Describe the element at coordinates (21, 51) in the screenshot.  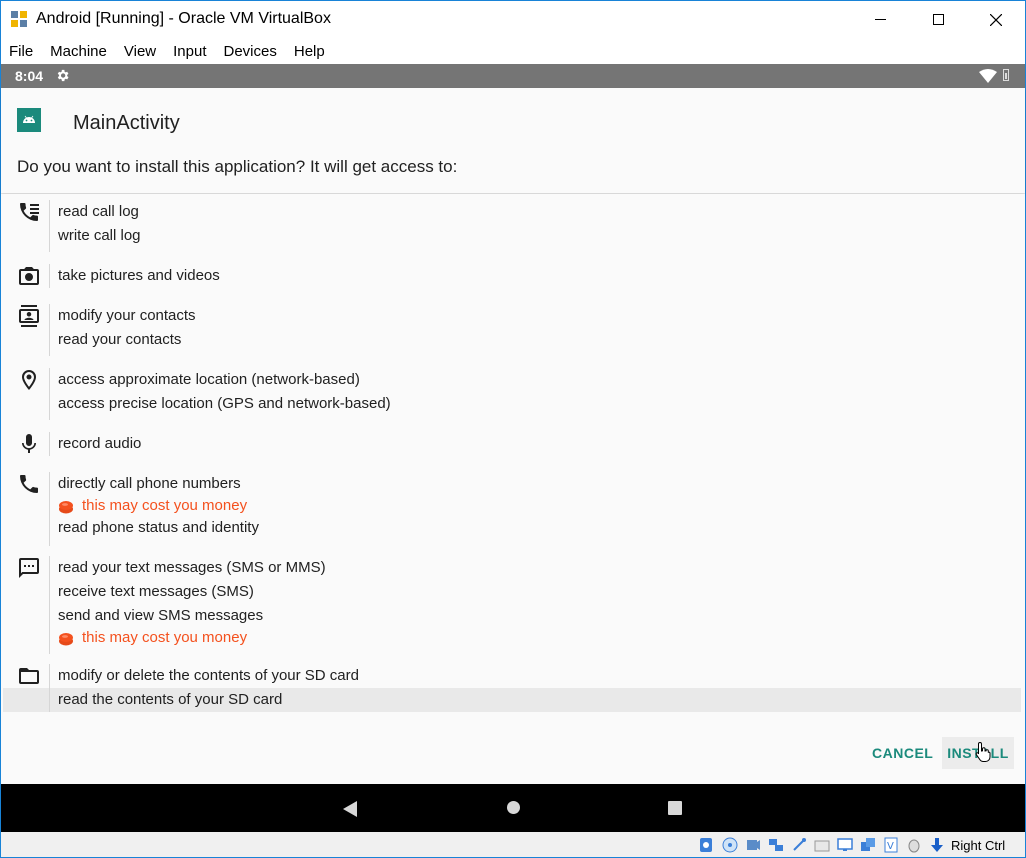
I see `menu-file: File` at that location.